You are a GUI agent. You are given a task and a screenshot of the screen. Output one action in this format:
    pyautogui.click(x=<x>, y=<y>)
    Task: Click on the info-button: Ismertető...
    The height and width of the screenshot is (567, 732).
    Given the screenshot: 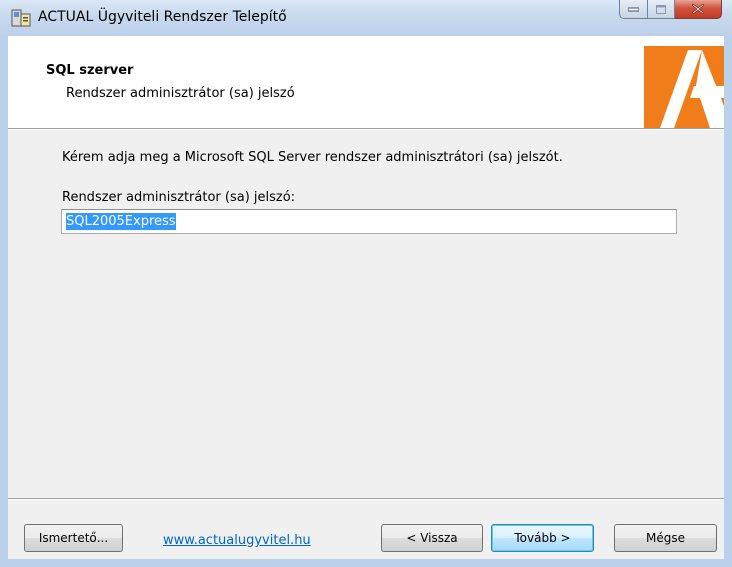 What is the action you would take?
    pyautogui.click(x=73, y=538)
    